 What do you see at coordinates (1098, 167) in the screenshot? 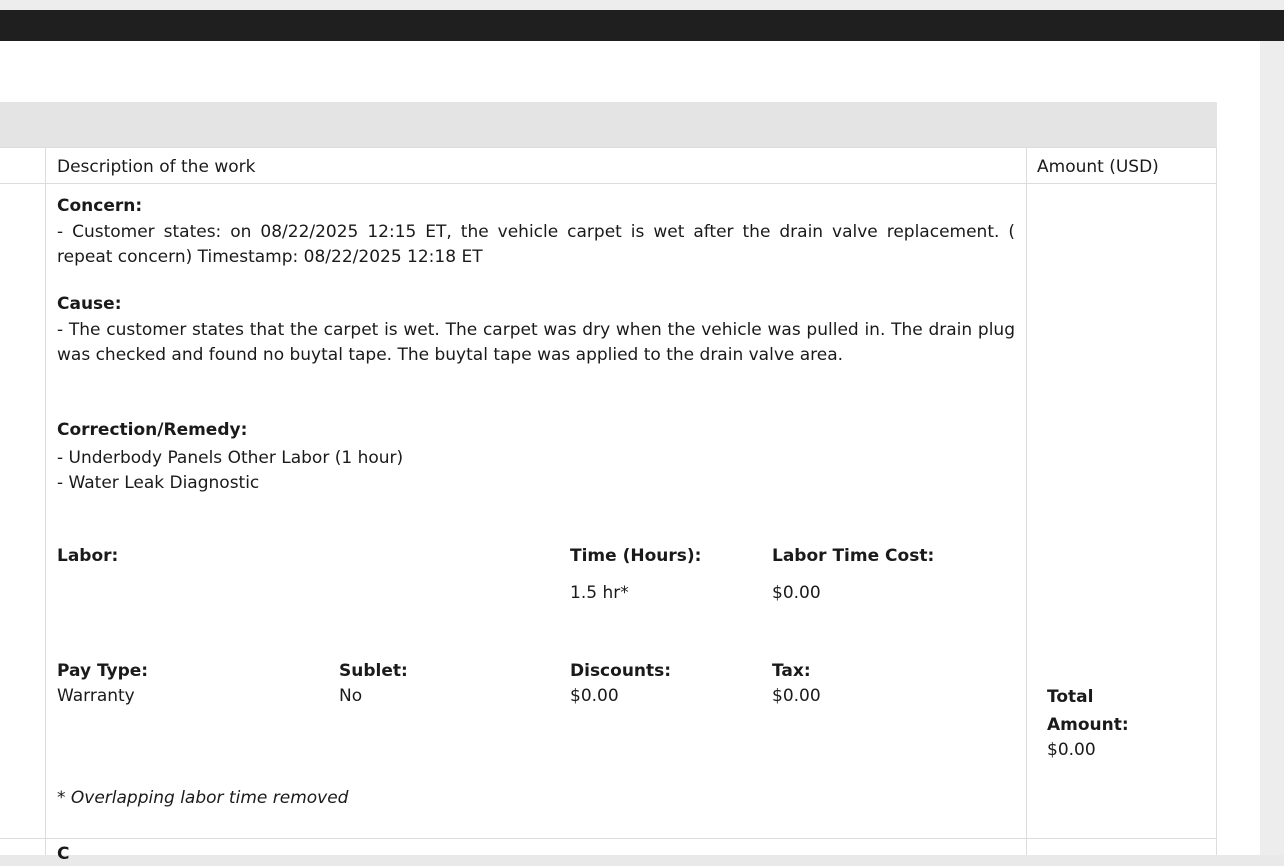
I see `column-header-amount: Amount (USD)` at bounding box center [1098, 167].